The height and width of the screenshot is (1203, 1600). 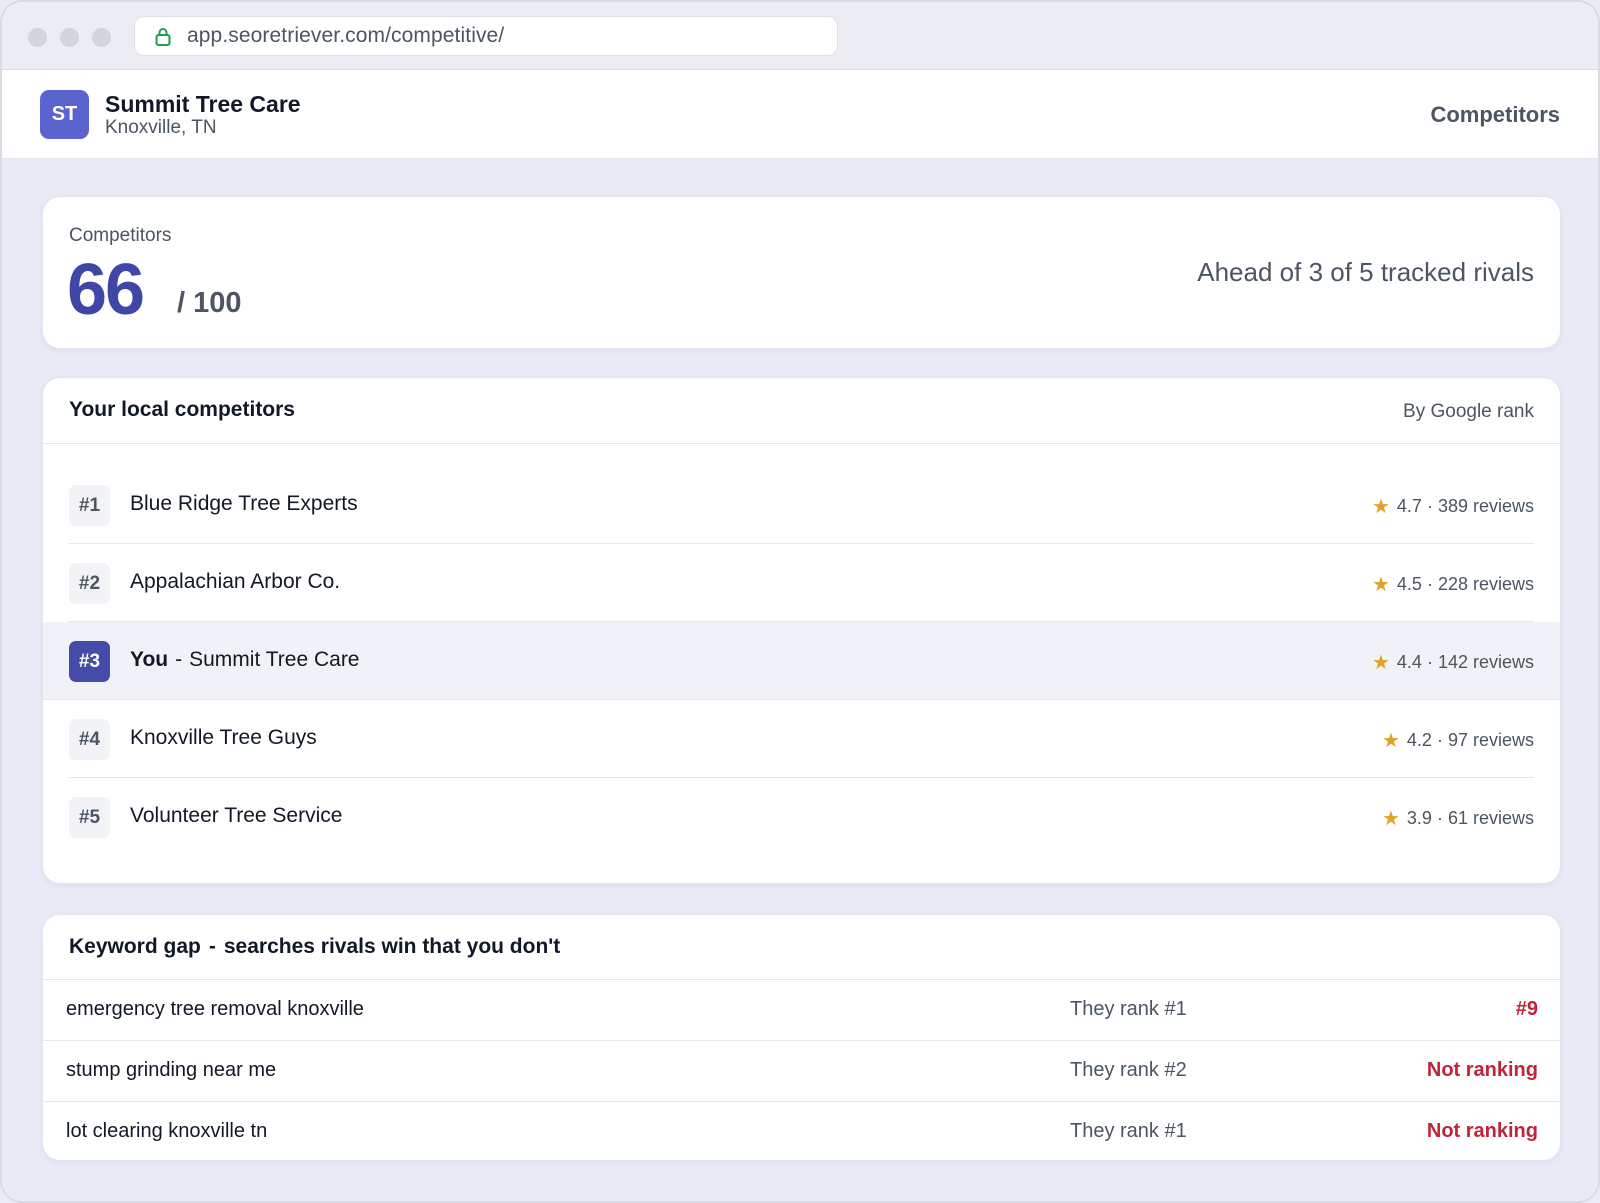 What do you see at coordinates (89, 661) in the screenshot?
I see `rank-badge: #3` at bounding box center [89, 661].